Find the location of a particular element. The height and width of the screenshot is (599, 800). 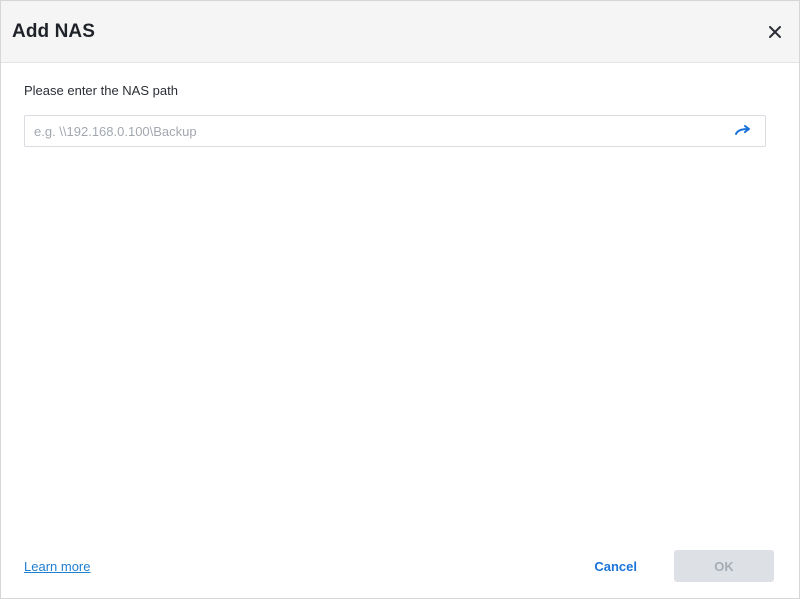

nas-path-input is located at coordinates (382, 131).